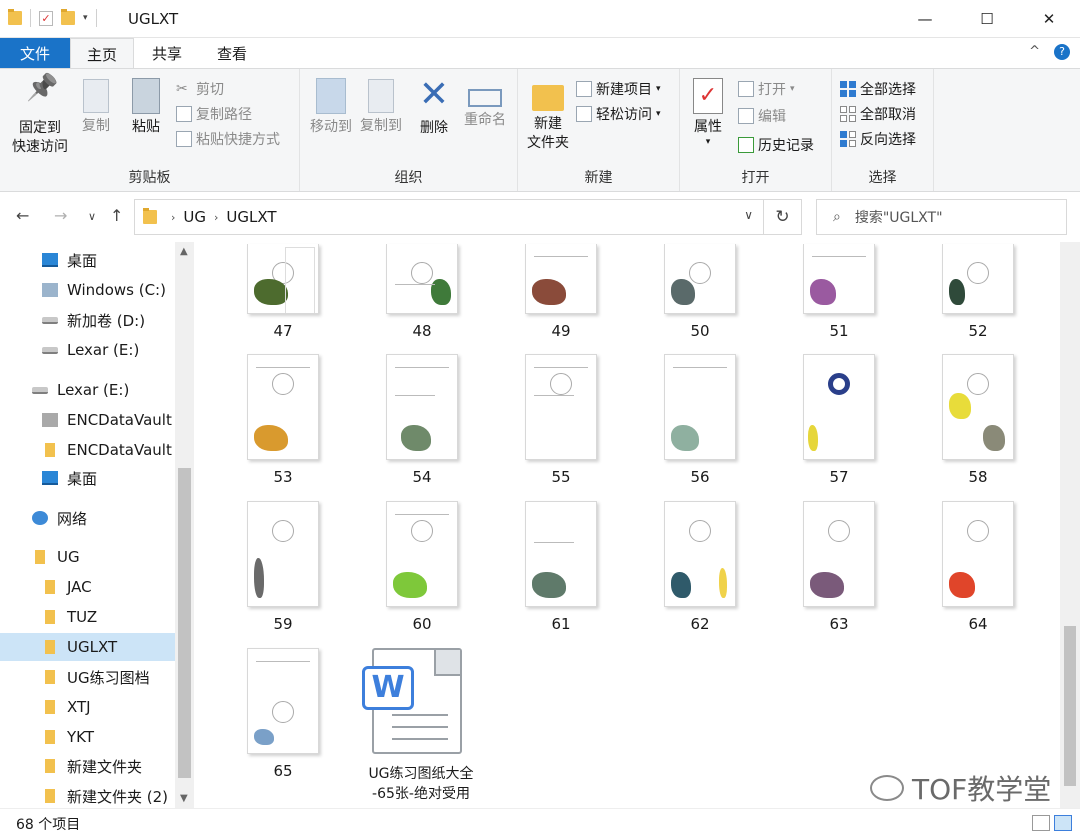 This screenshot has height=836, width=1080. I want to click on sidebar-scrollbar: ▲ ▼, so click(184, 525).